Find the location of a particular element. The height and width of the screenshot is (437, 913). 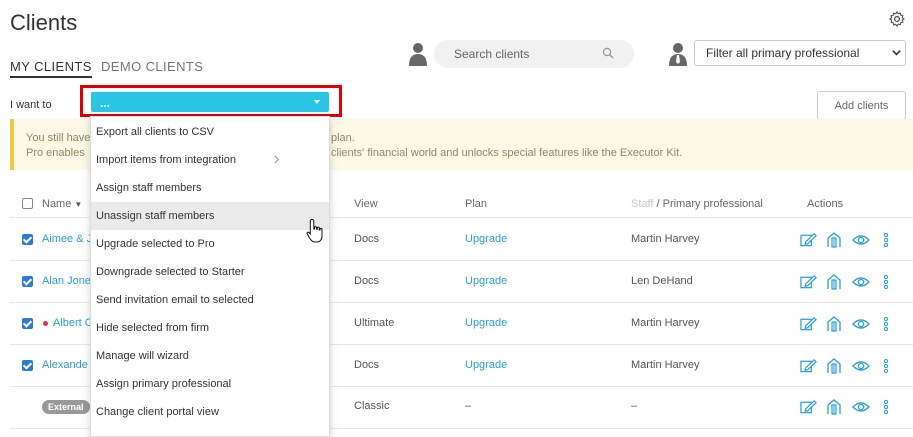

tab-my-clients: MY CLIENTS is located at coordinates (51, 68).